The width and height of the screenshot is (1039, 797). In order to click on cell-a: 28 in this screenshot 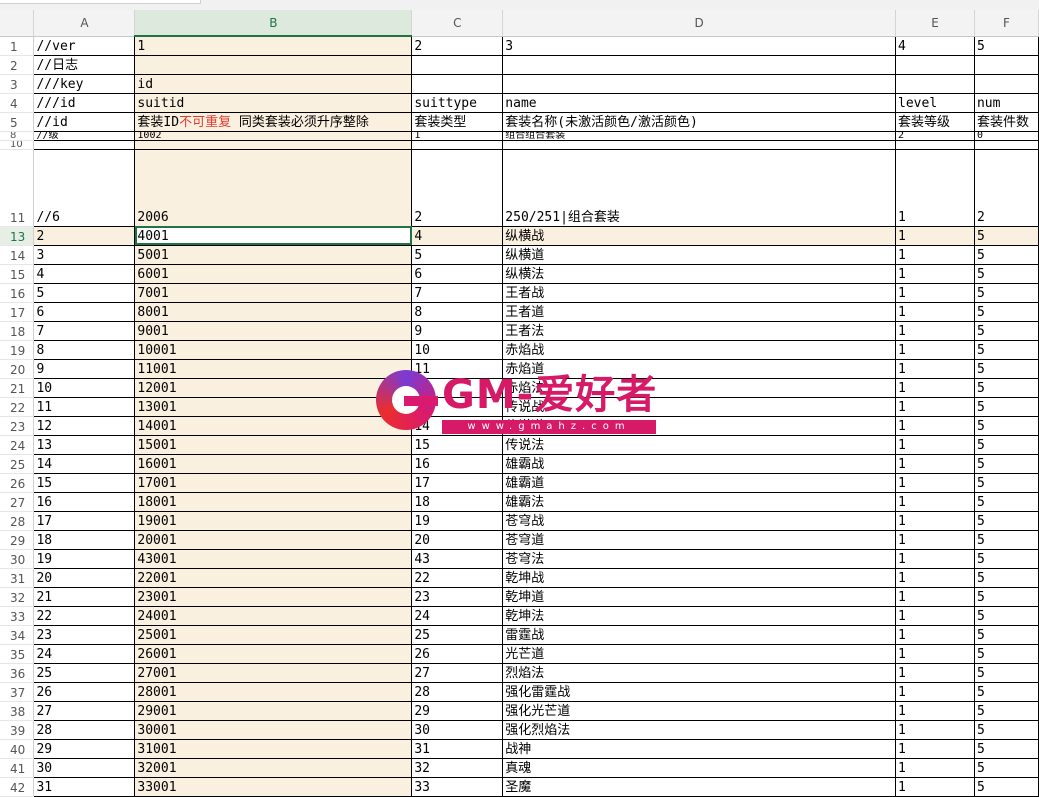, I will do `click(84, 730)`.